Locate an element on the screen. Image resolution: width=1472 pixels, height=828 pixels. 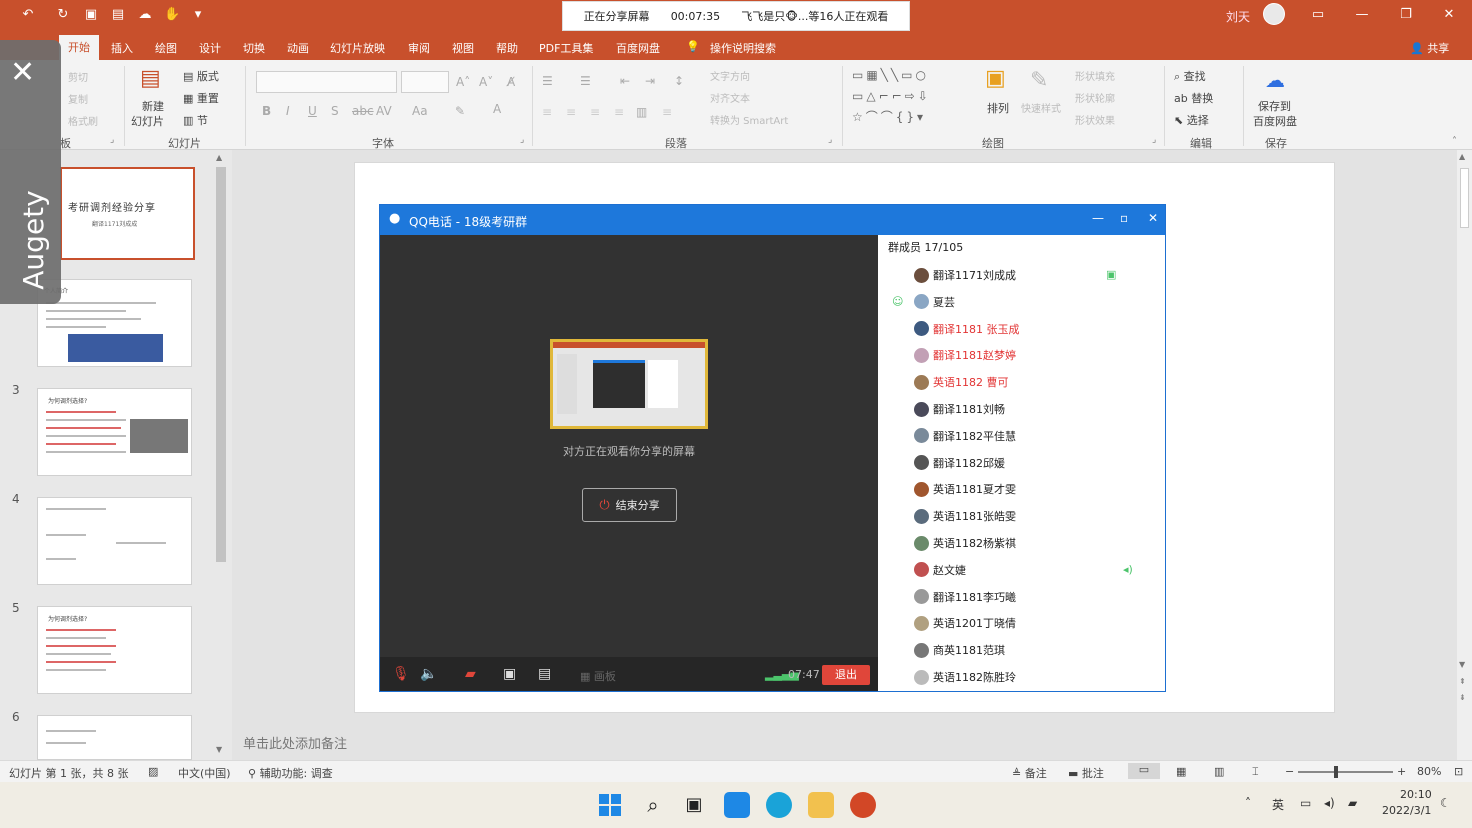
member-row: 翻译1182平佳慧 is located at coordinates (1034, 436).